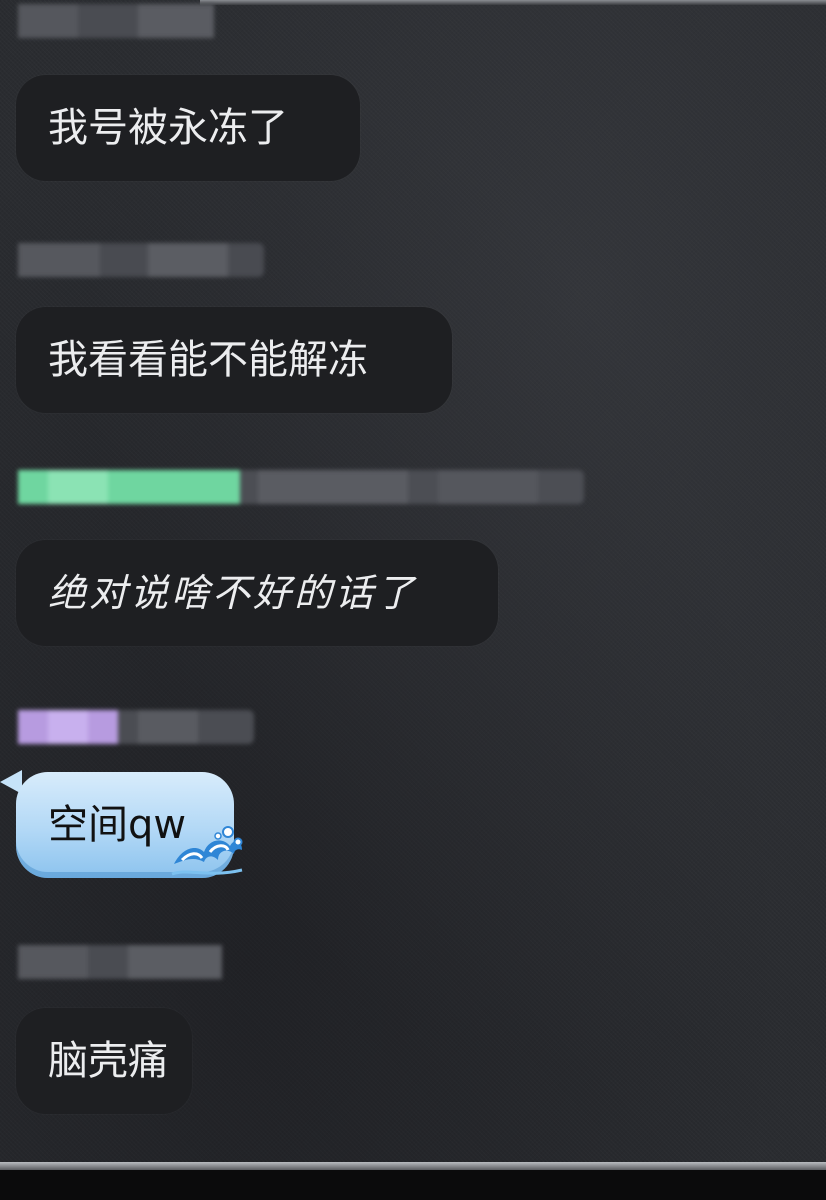 Image resolution: width=826 pixels, height=1200 pixels. Describe the element at coordinates (513, 2) in the screenshot. I see `screen-top-edge` at that location.